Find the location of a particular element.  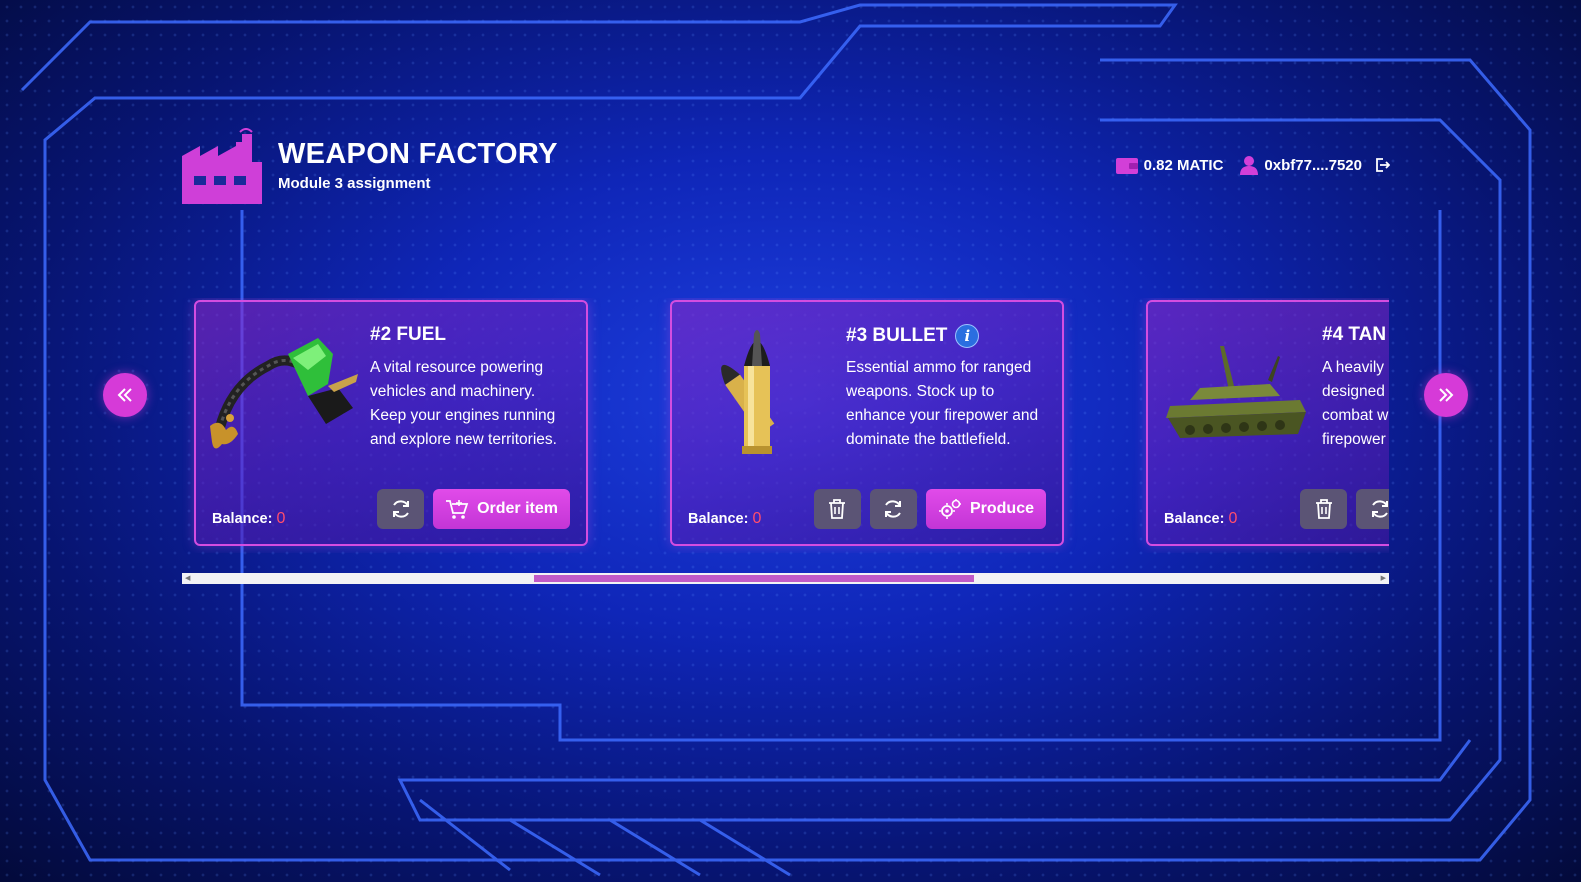

account-bar: 0.82 MATIC 0xbf77....7520 is located at coordinates (1248, 165).